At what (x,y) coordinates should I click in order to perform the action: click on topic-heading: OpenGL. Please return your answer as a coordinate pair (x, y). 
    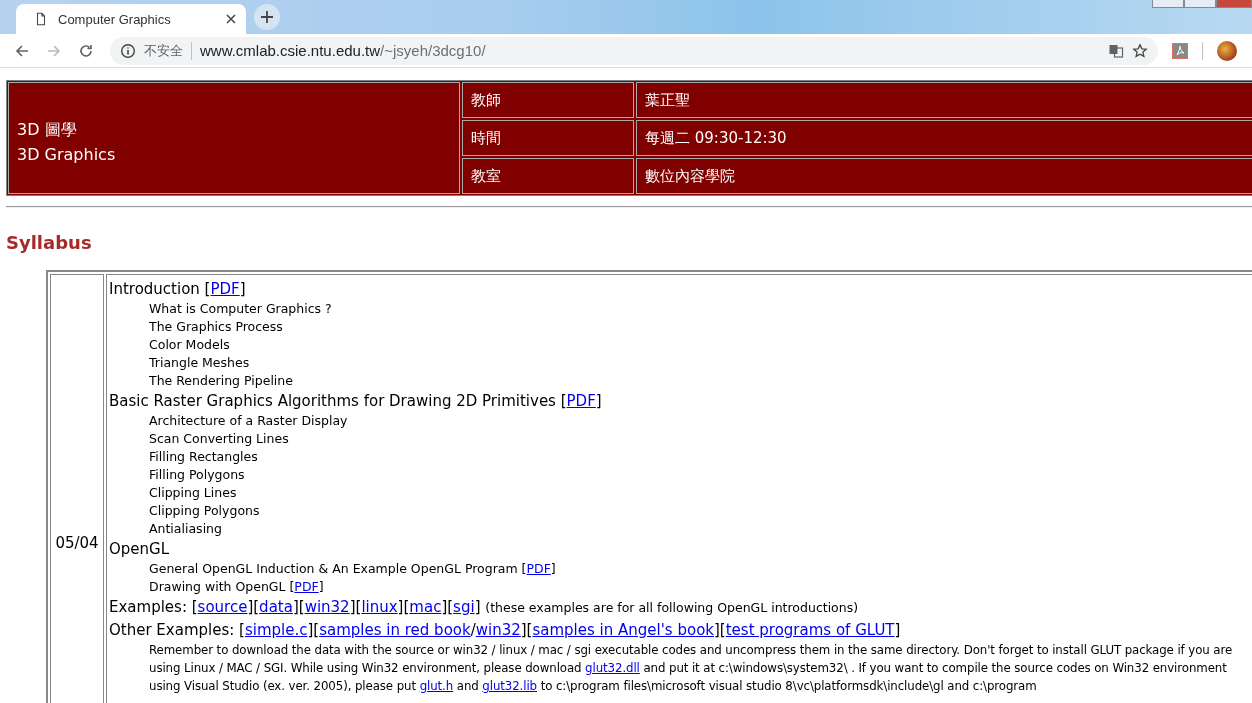
    Looking at the image, I should click on (140, 549).